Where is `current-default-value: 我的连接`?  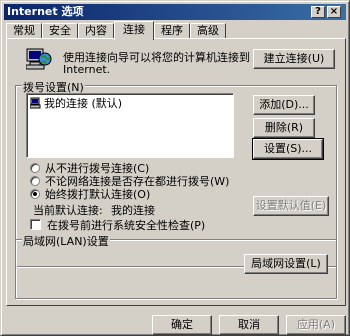
current-default-value: 我的连接 is located at coordinates (133, 210).